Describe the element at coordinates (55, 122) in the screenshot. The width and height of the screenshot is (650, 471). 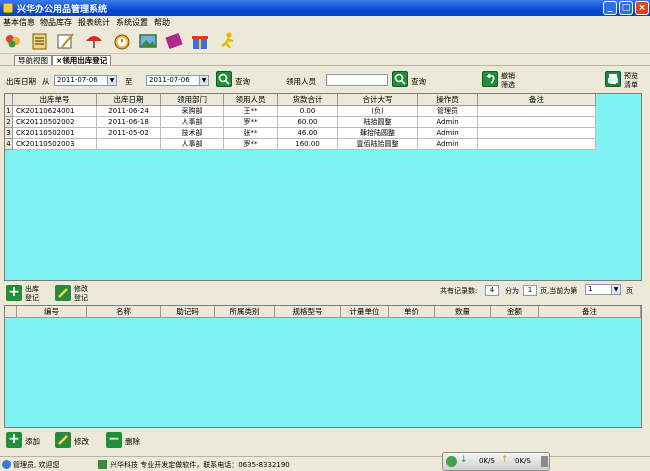
I see `cell-order-id: CK20110502002` at that location.